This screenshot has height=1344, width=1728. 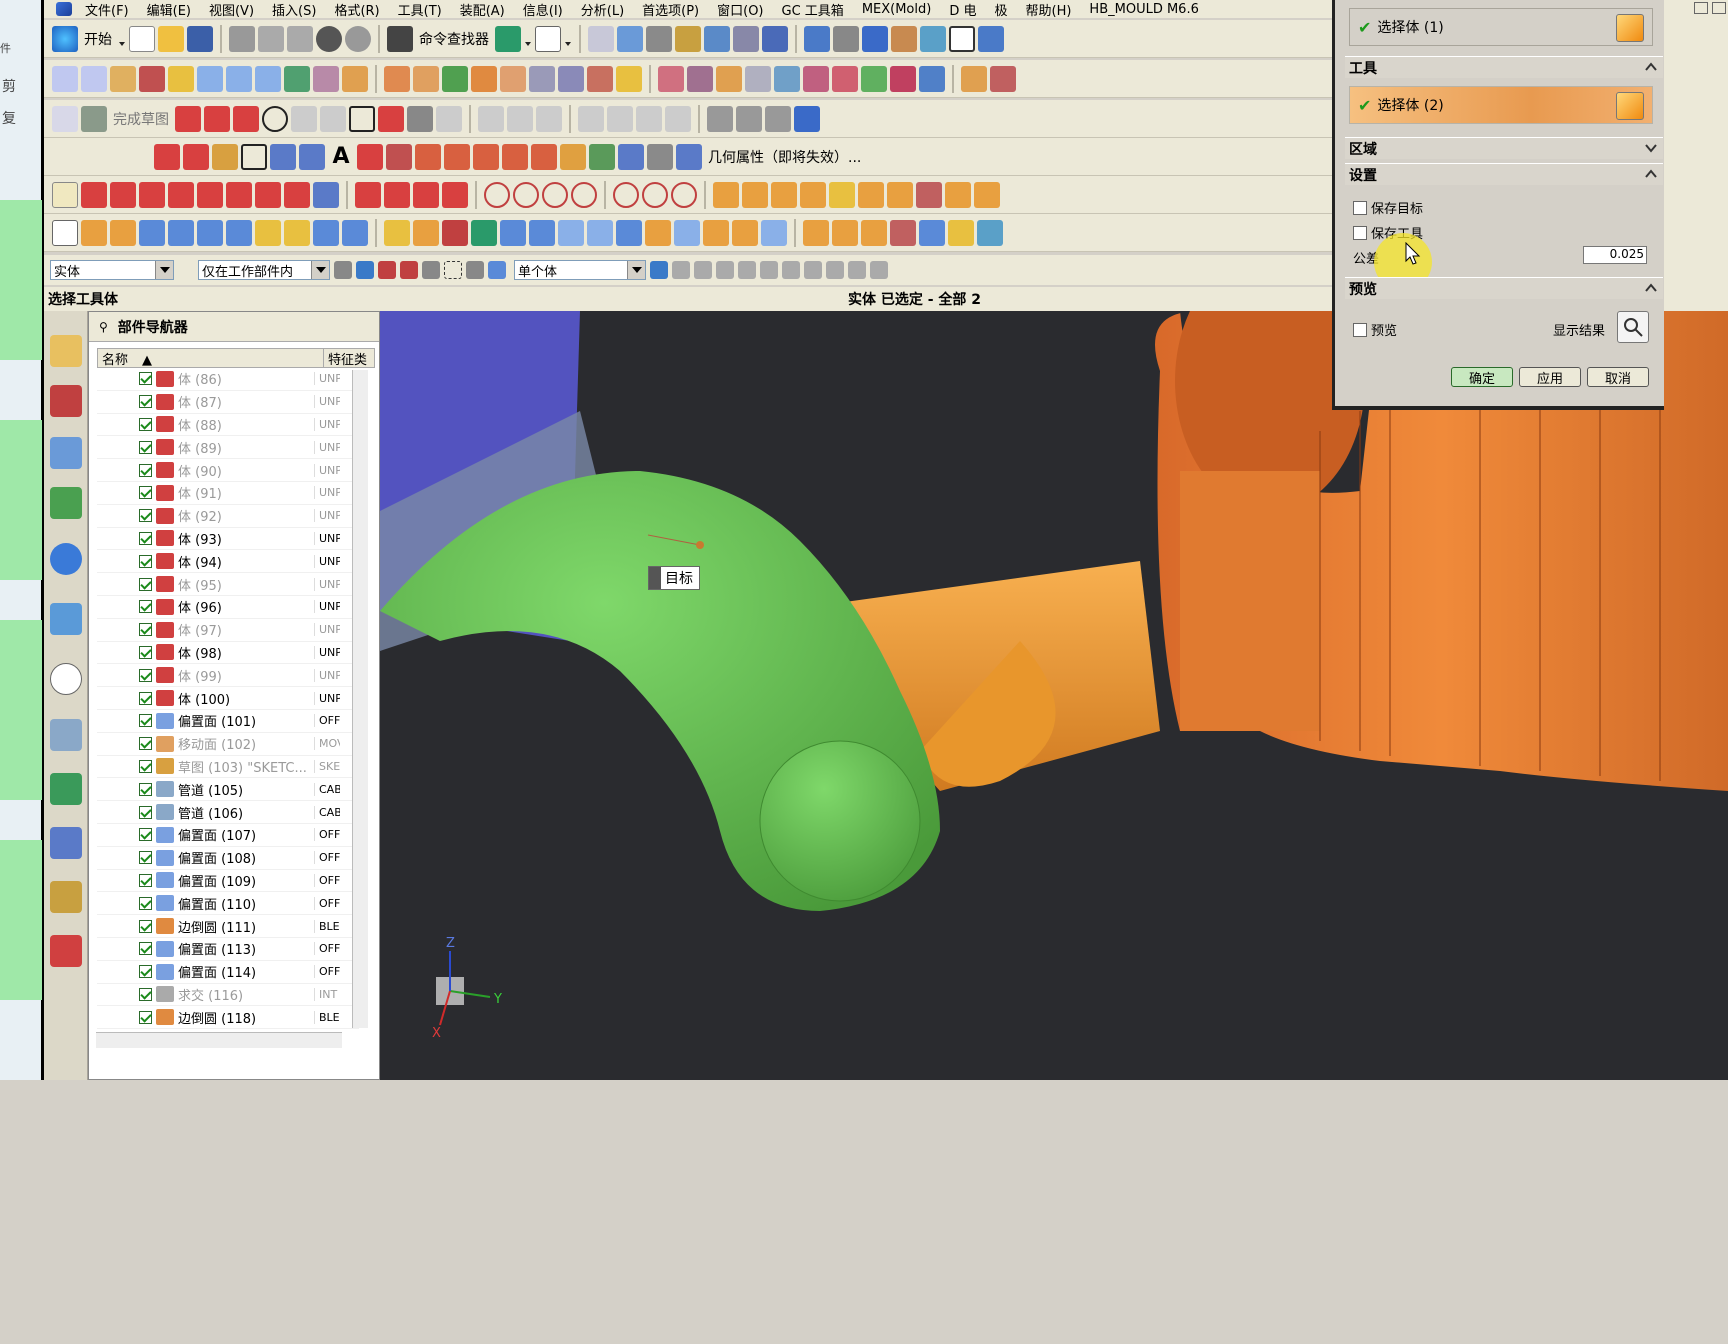 What do you see at coordinates (169, 9) in the screenshot?
I see `menu-edit: 编辑(E)` at bounding box center [169, 9].